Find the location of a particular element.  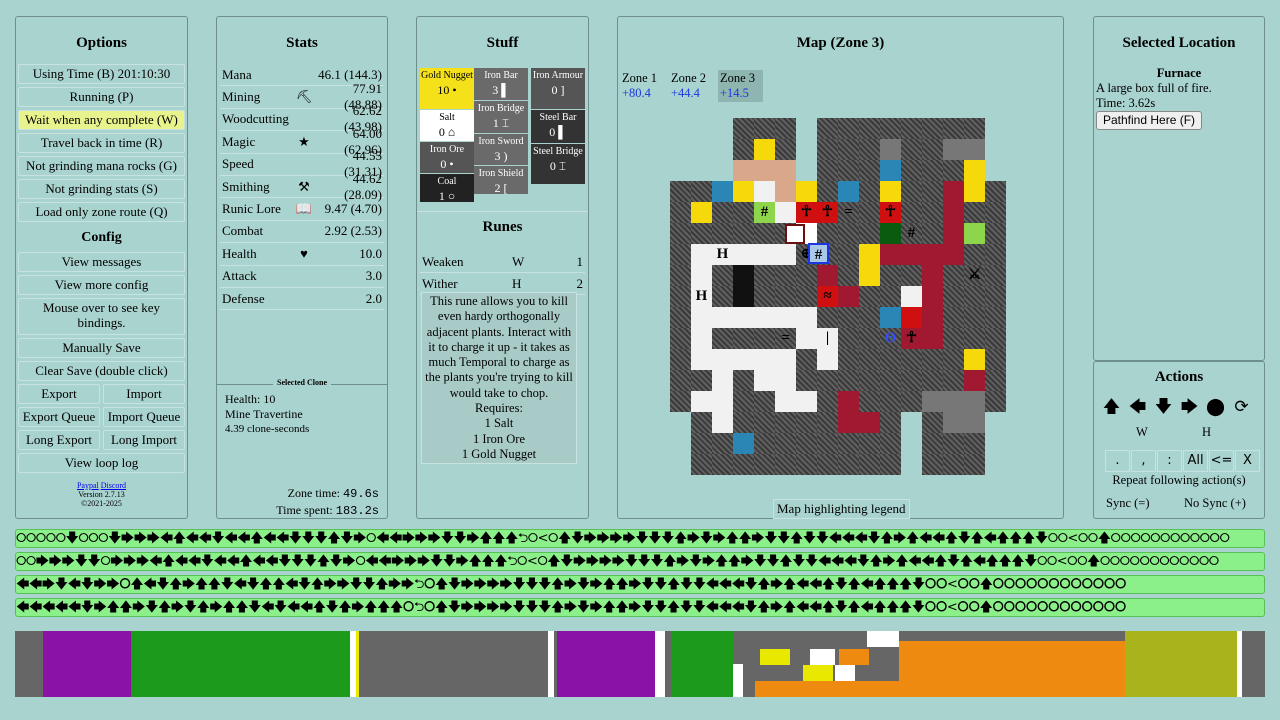

item-iron-ore: Iron Ore 0 • is located at coordinates (447, 157).